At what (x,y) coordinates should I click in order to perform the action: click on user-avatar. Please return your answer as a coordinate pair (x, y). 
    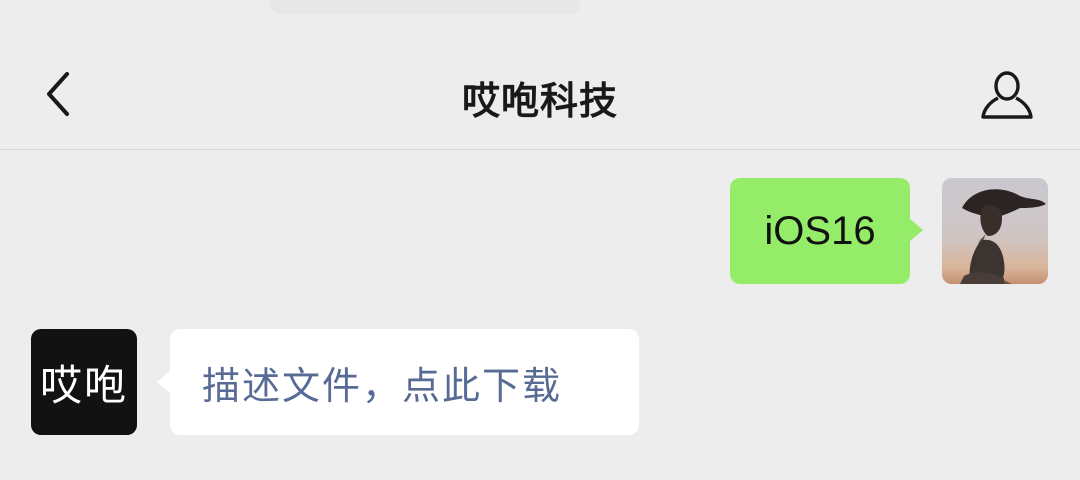
    Looking at the image, I should click on (995, 231).